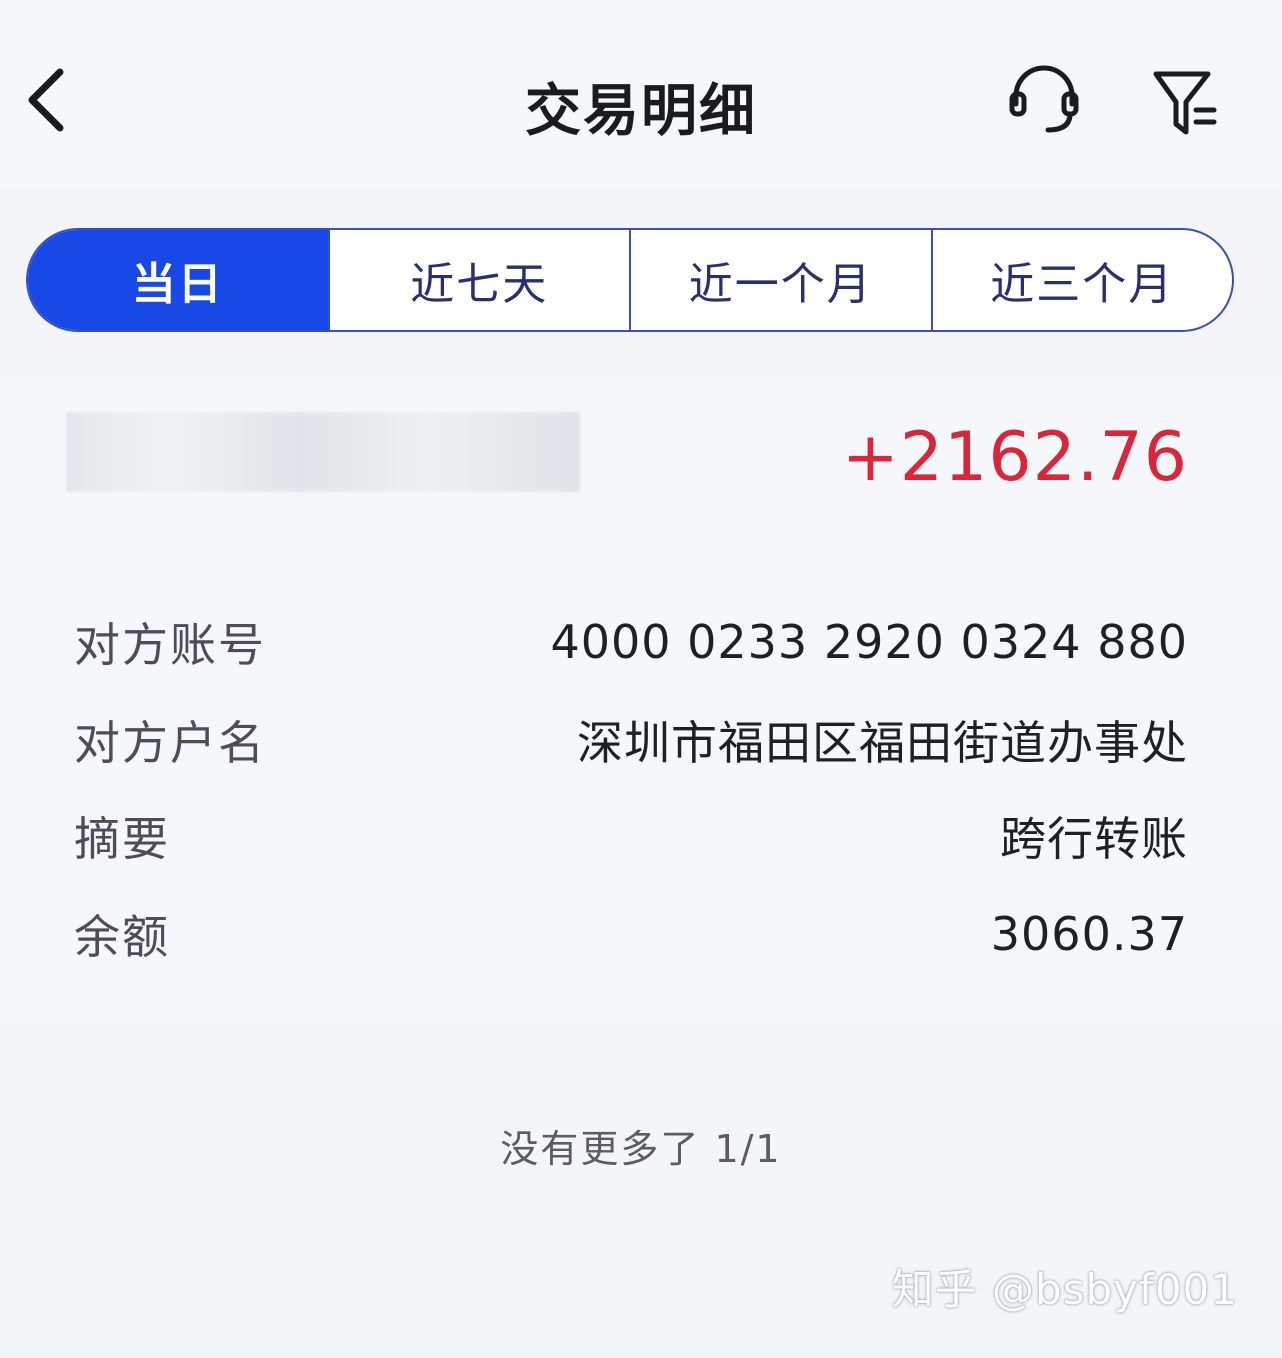  I want to click on filter-icon, so click(1185, 103).